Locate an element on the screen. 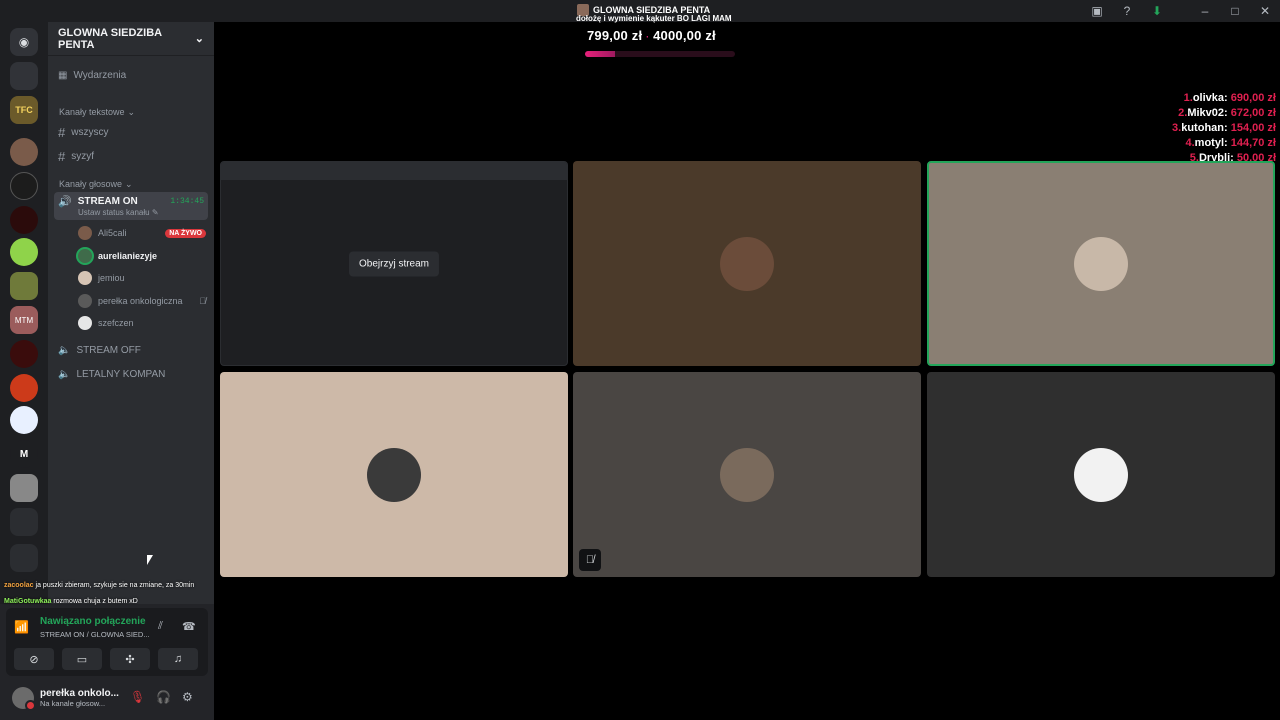  participant-tile-speaking is located at coordinates (1101, 263).